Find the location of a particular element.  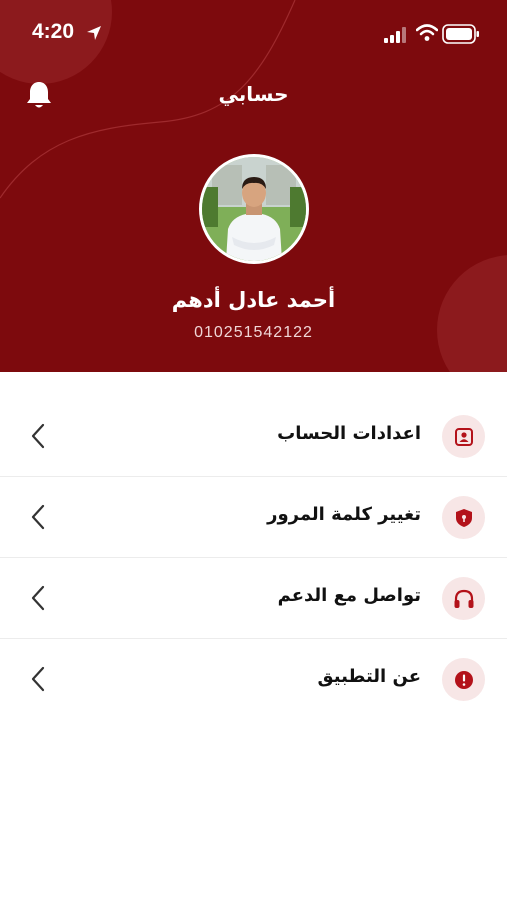

menu-item-label: تواصل مع الدعم is located at coordinates (349, 595).